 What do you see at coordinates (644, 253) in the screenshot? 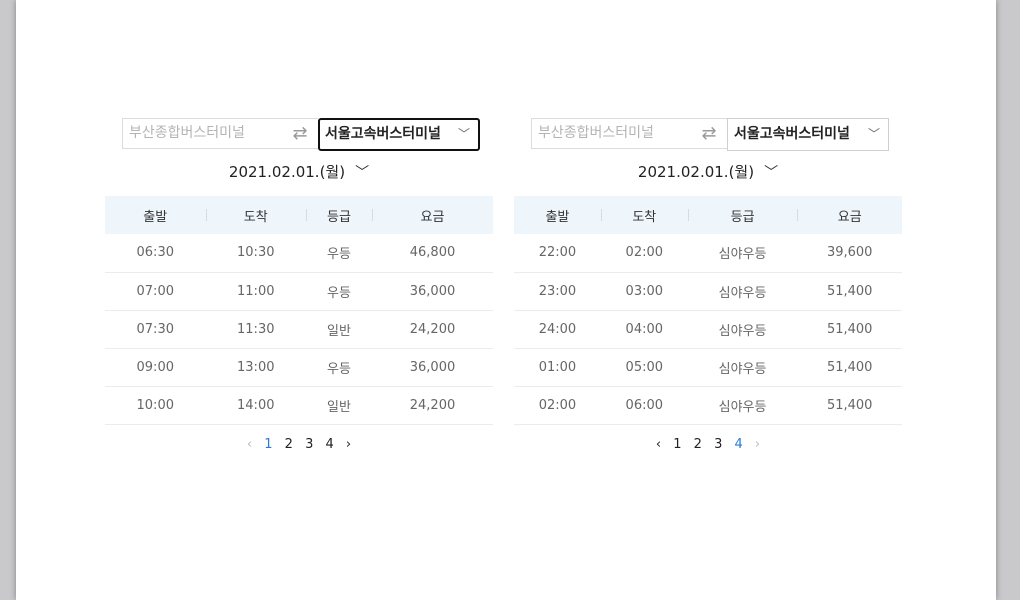
I see `cell-arrival: 02:00` at bounding box center [644, 253].